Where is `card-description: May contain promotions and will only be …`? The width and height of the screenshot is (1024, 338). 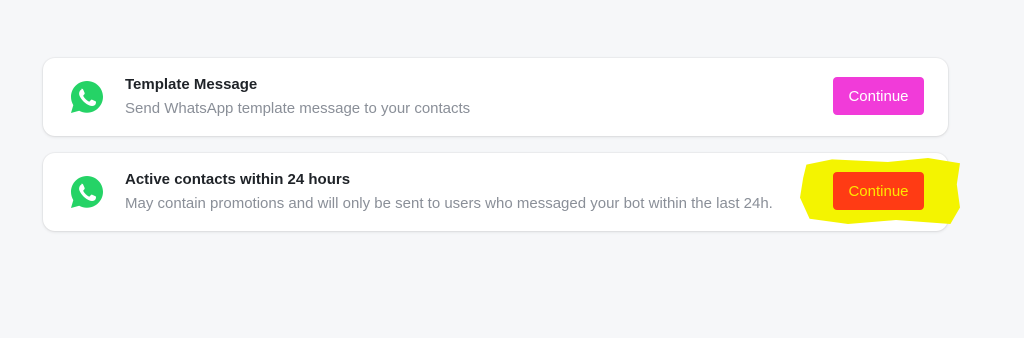 card-description: May contain promotions and will only be … is located at coordinates (449, 203).